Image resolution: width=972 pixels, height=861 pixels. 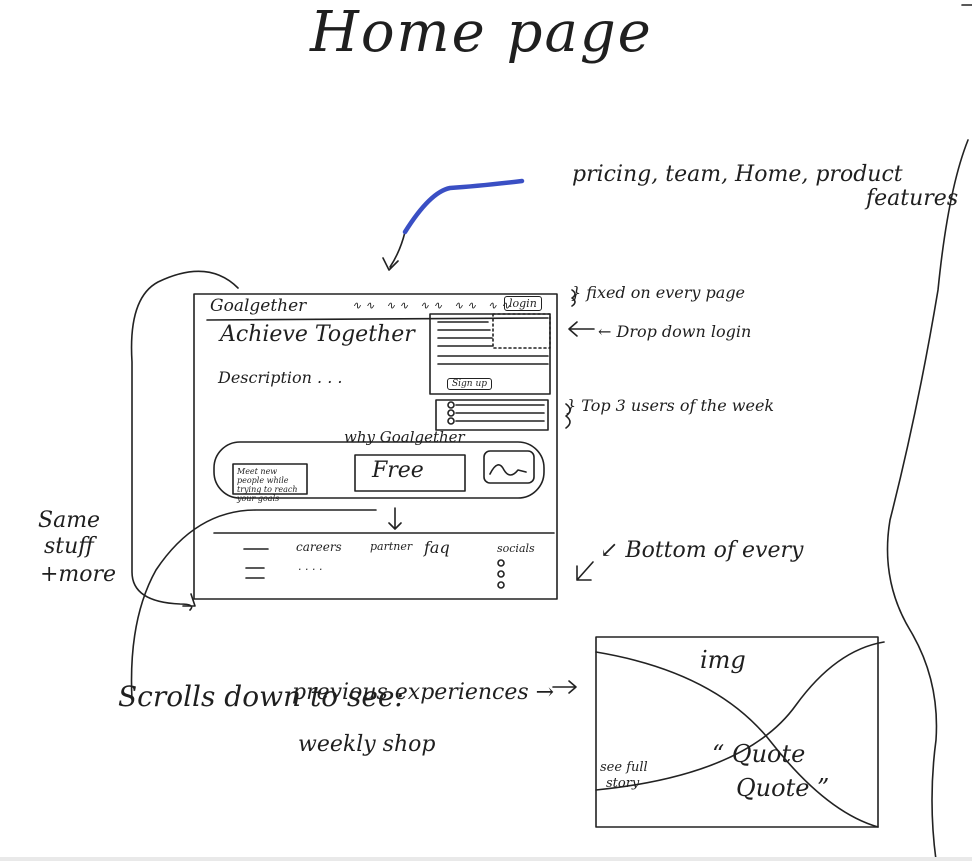 I want to click on accent-stroke, so click(x=463, y=206).